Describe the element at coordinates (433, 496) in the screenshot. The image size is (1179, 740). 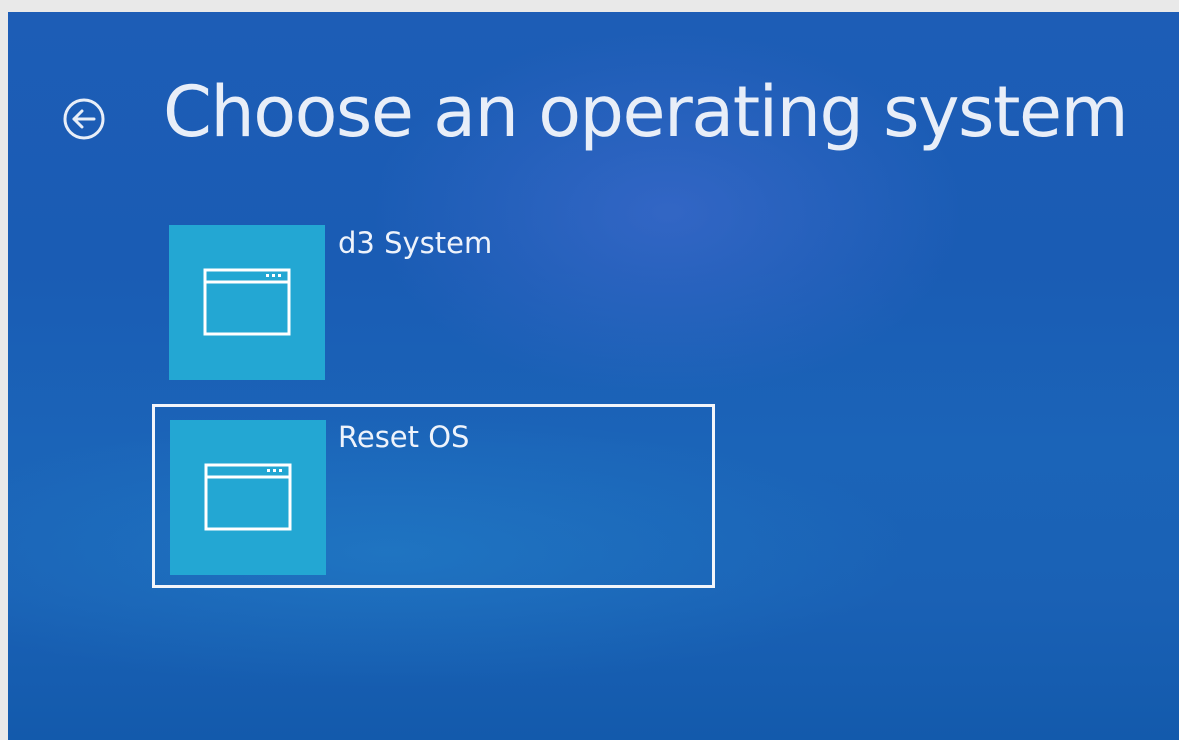
I see `os-option-reset-os: Reset OS` at that location.